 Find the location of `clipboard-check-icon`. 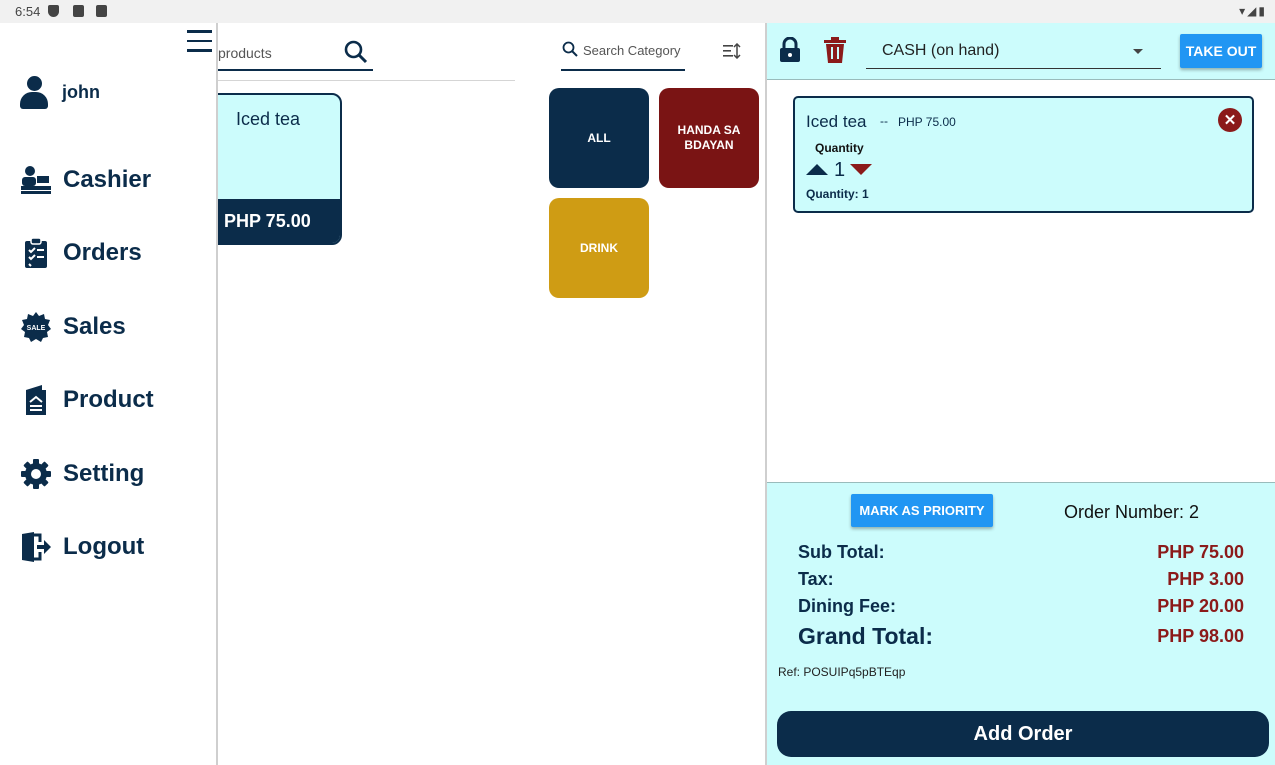

clipboard-check-icon is located at coordinates (36, 253).